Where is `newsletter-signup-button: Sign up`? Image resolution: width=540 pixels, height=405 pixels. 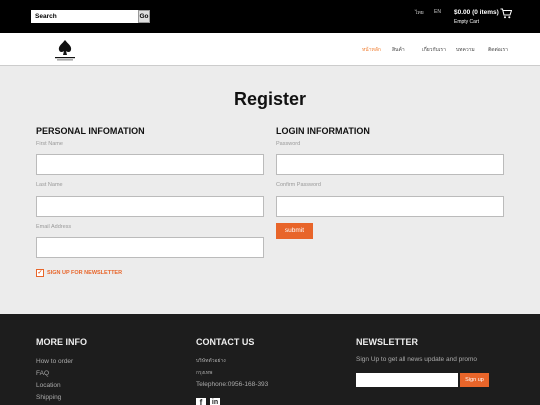
newsletter-signup-button: Sign up is located at coordinates (474, 380).